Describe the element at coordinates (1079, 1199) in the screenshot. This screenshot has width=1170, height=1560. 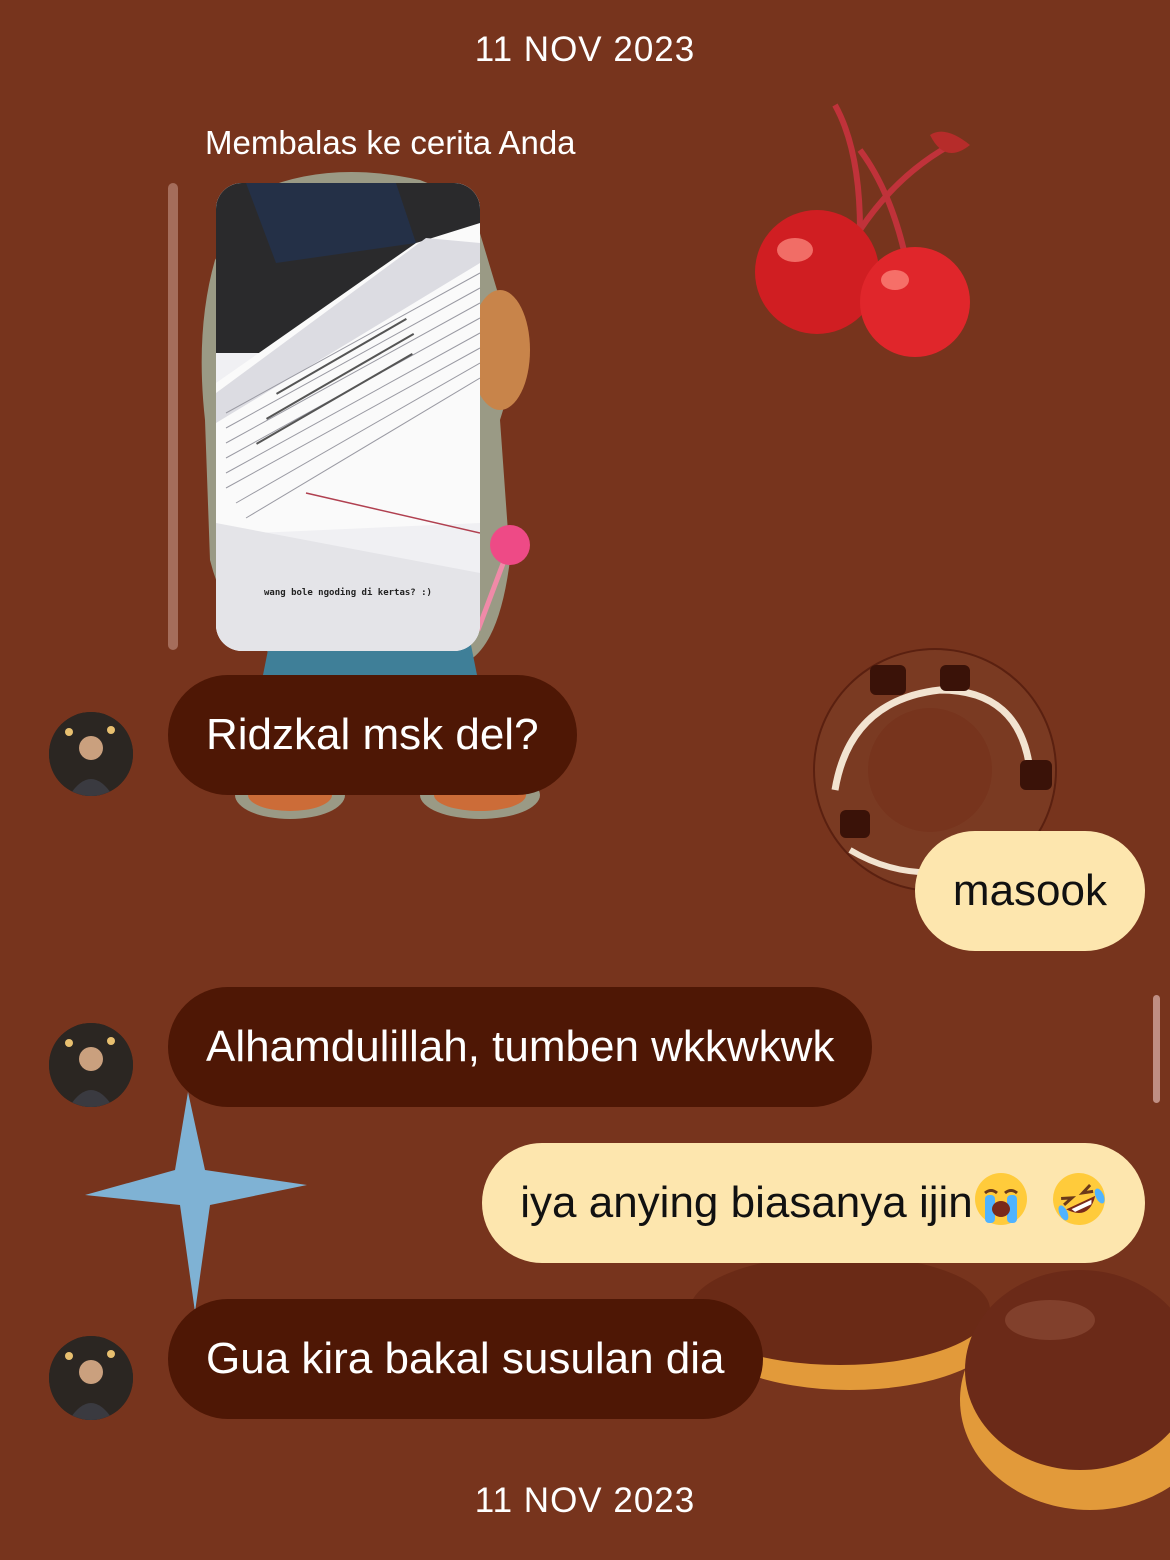
I see `rolling-on-floor-laughing-icon` at that location.